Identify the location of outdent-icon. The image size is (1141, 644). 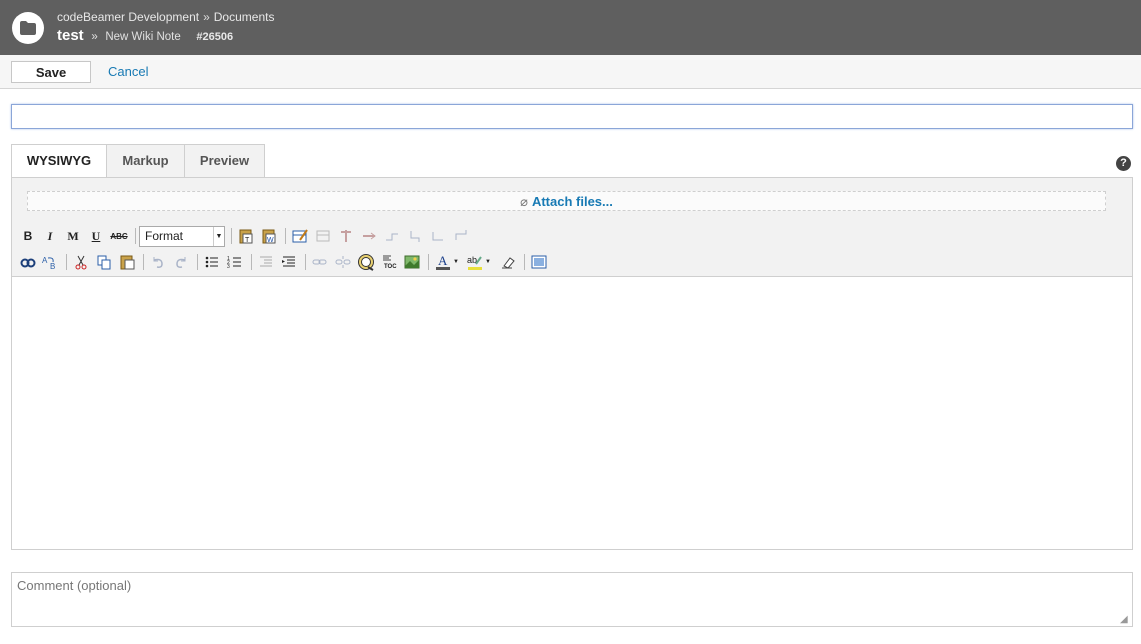
(266, 262).